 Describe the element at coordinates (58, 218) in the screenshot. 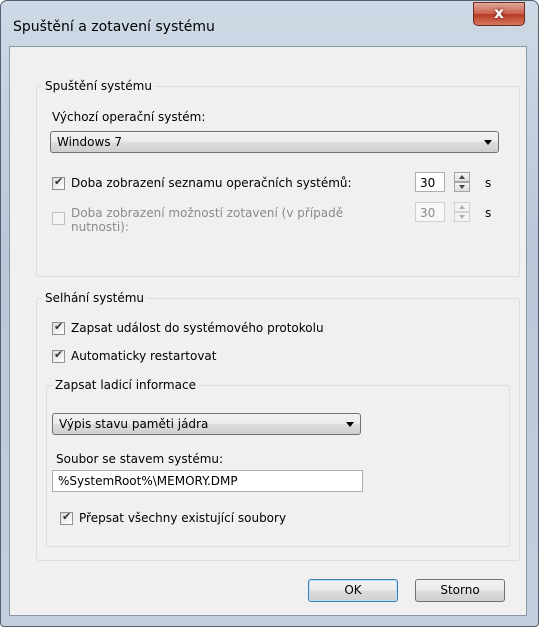

I see `show-recovery-checkbox` at that location.